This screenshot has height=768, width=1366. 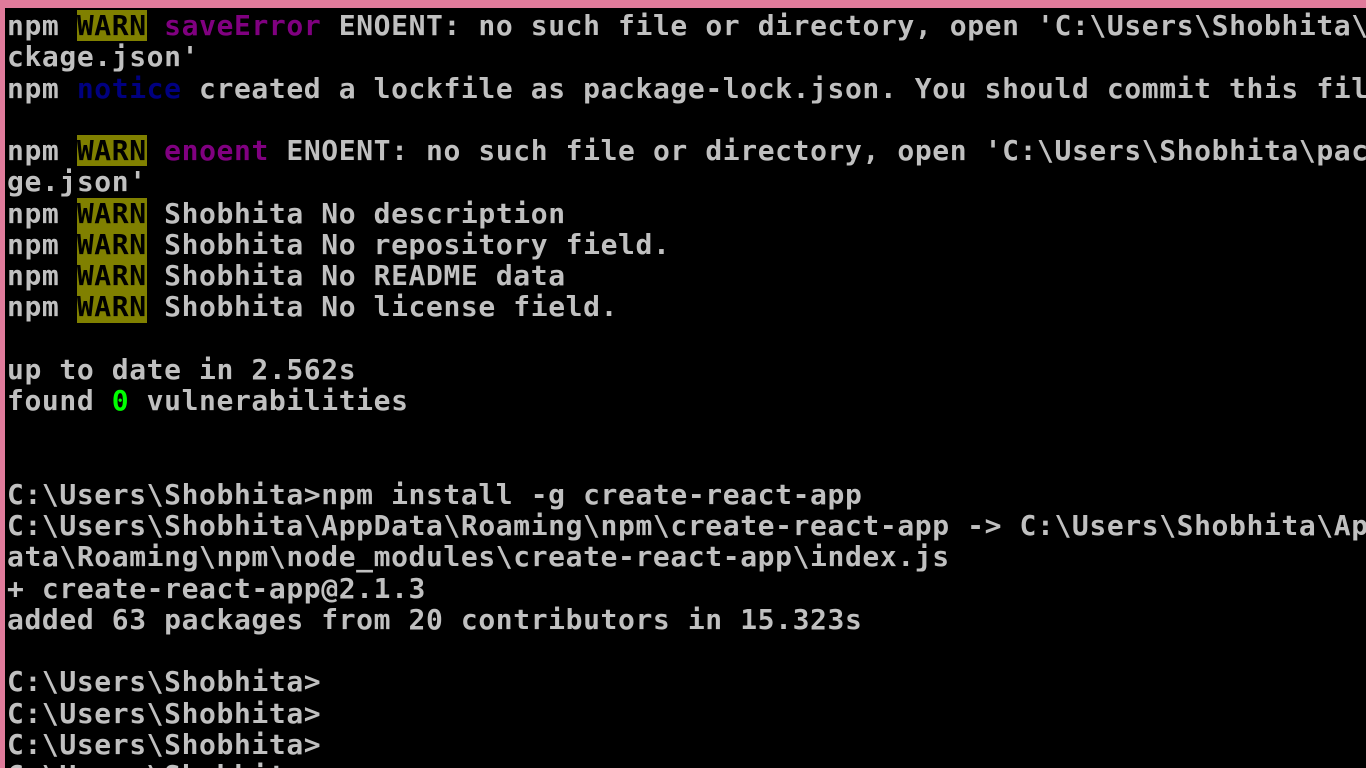 What do you see at coordinates (59, 401) in the screenshot?
I see `console-text: found` at bounding box center [59, 401].